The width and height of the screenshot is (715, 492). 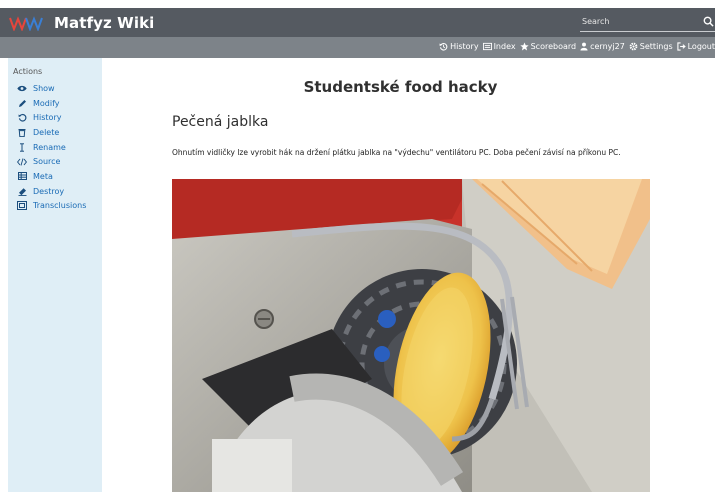 What do you see at coordinates (28, 71) in the screenshot?
I see `sidebar-title: Actions` at bounding box center [28, 71].